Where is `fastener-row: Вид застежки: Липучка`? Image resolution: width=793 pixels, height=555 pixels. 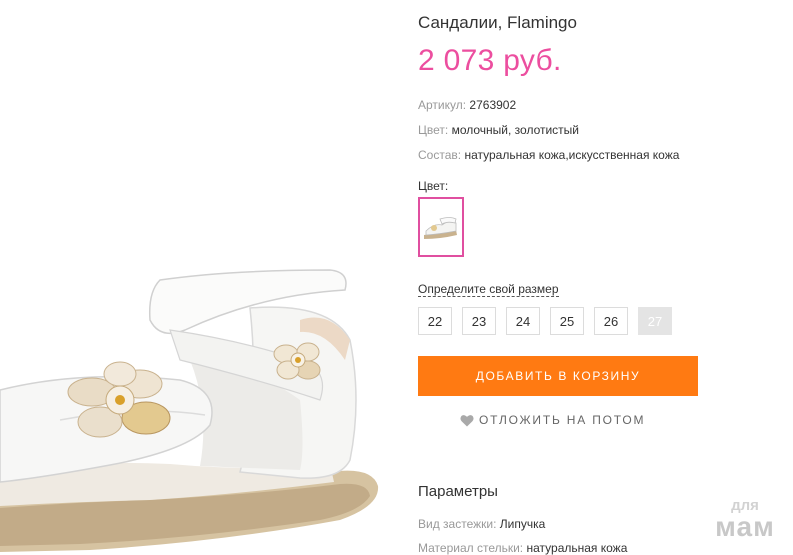 fastener-row: Вид застежки: Липучка is located at coordinates (481, 524).